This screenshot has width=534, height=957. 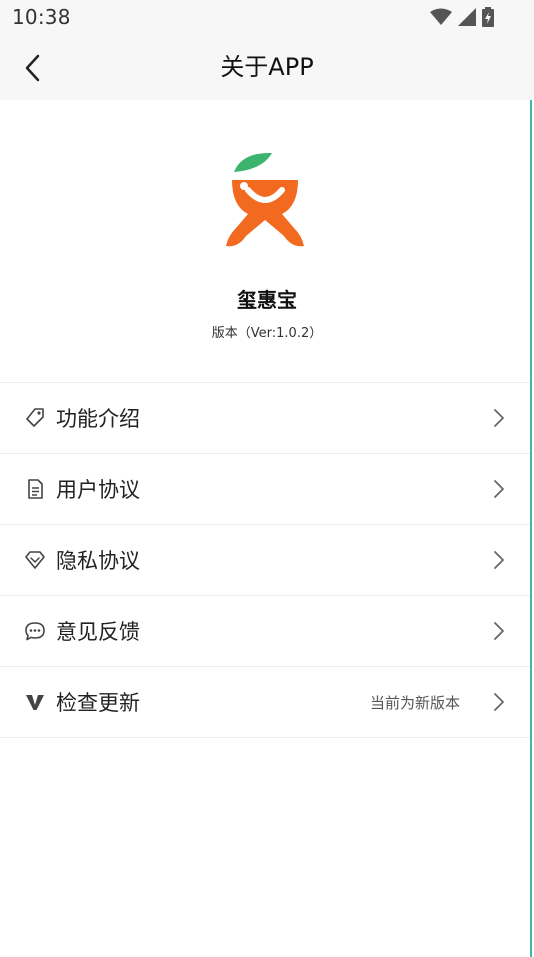 I want to click on menu-item-label: 检查更新, so click(x=98, y=703).